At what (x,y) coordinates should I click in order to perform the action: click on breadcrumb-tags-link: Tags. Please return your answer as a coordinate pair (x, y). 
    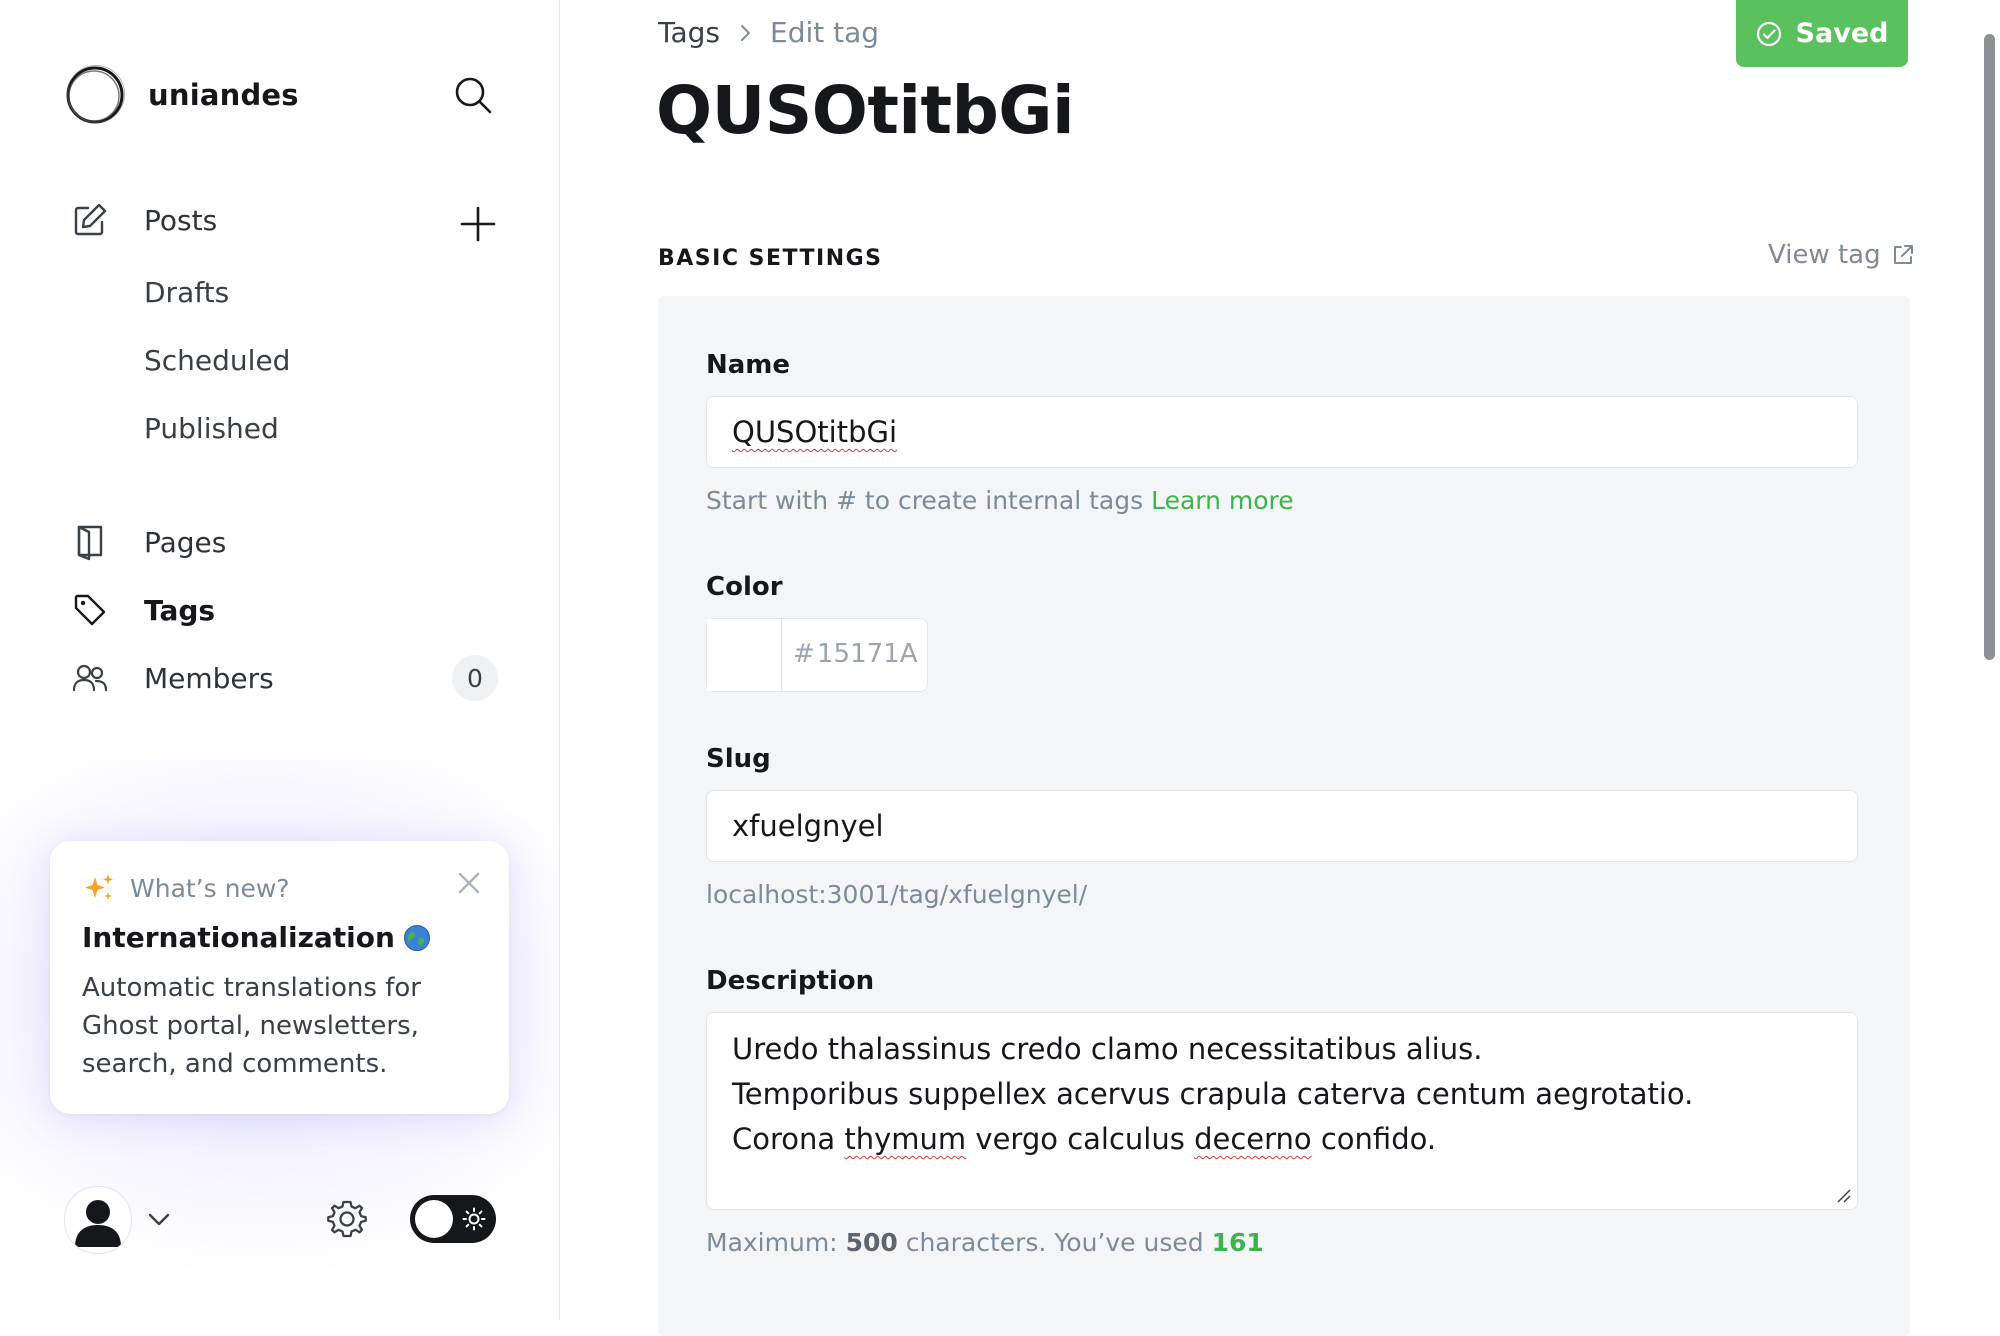
    Looking at the image, I should click on (689, 32).